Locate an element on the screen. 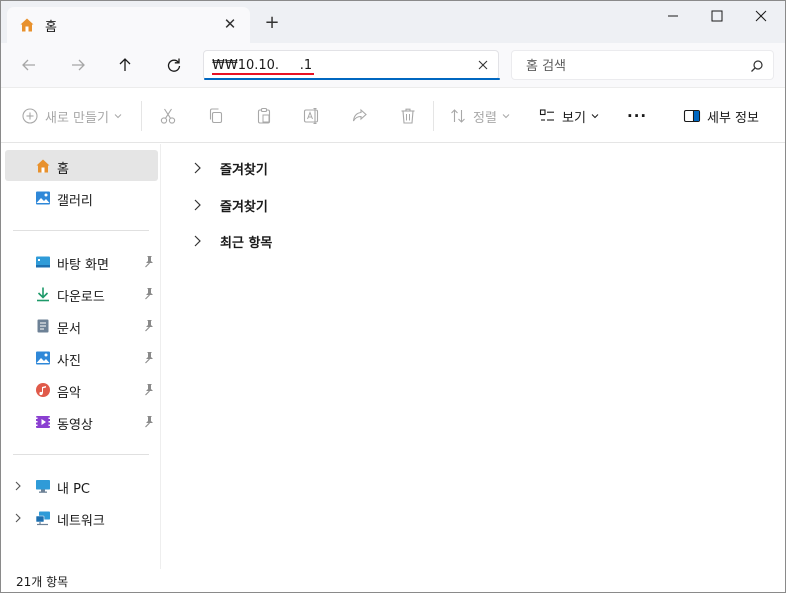 This screenshot has height=593, width=786. sidebar-item-home: 홈 is located at coordinates (81, 165).